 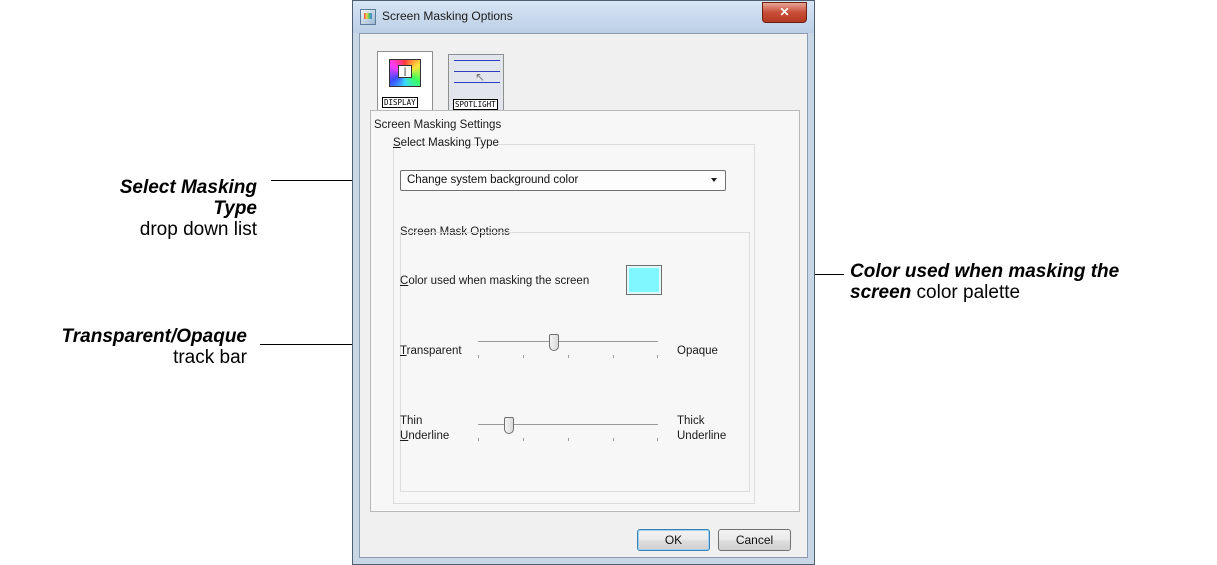 What do you see at coordinates (400, 102) in the screenshot?
I see `tab-display-label: DISPLAY` at bounding box center [400, 102].